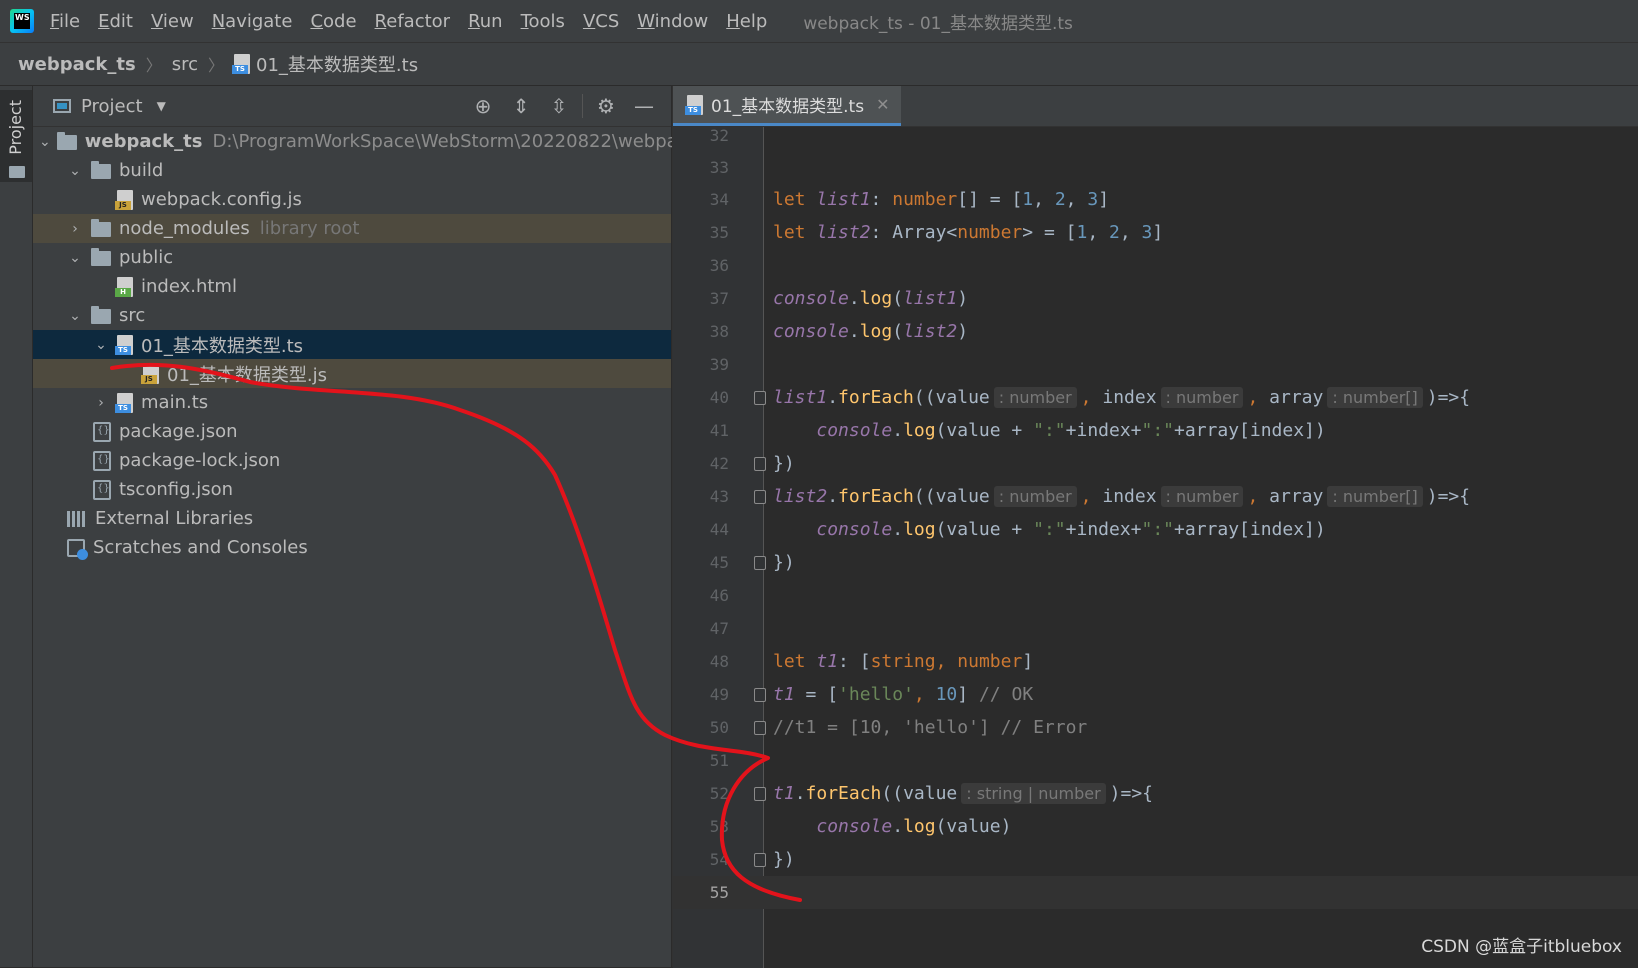 This screenshot has height=968, width=1638. I want to click on collapse-all-icon: ⇳, so click(559, 106).